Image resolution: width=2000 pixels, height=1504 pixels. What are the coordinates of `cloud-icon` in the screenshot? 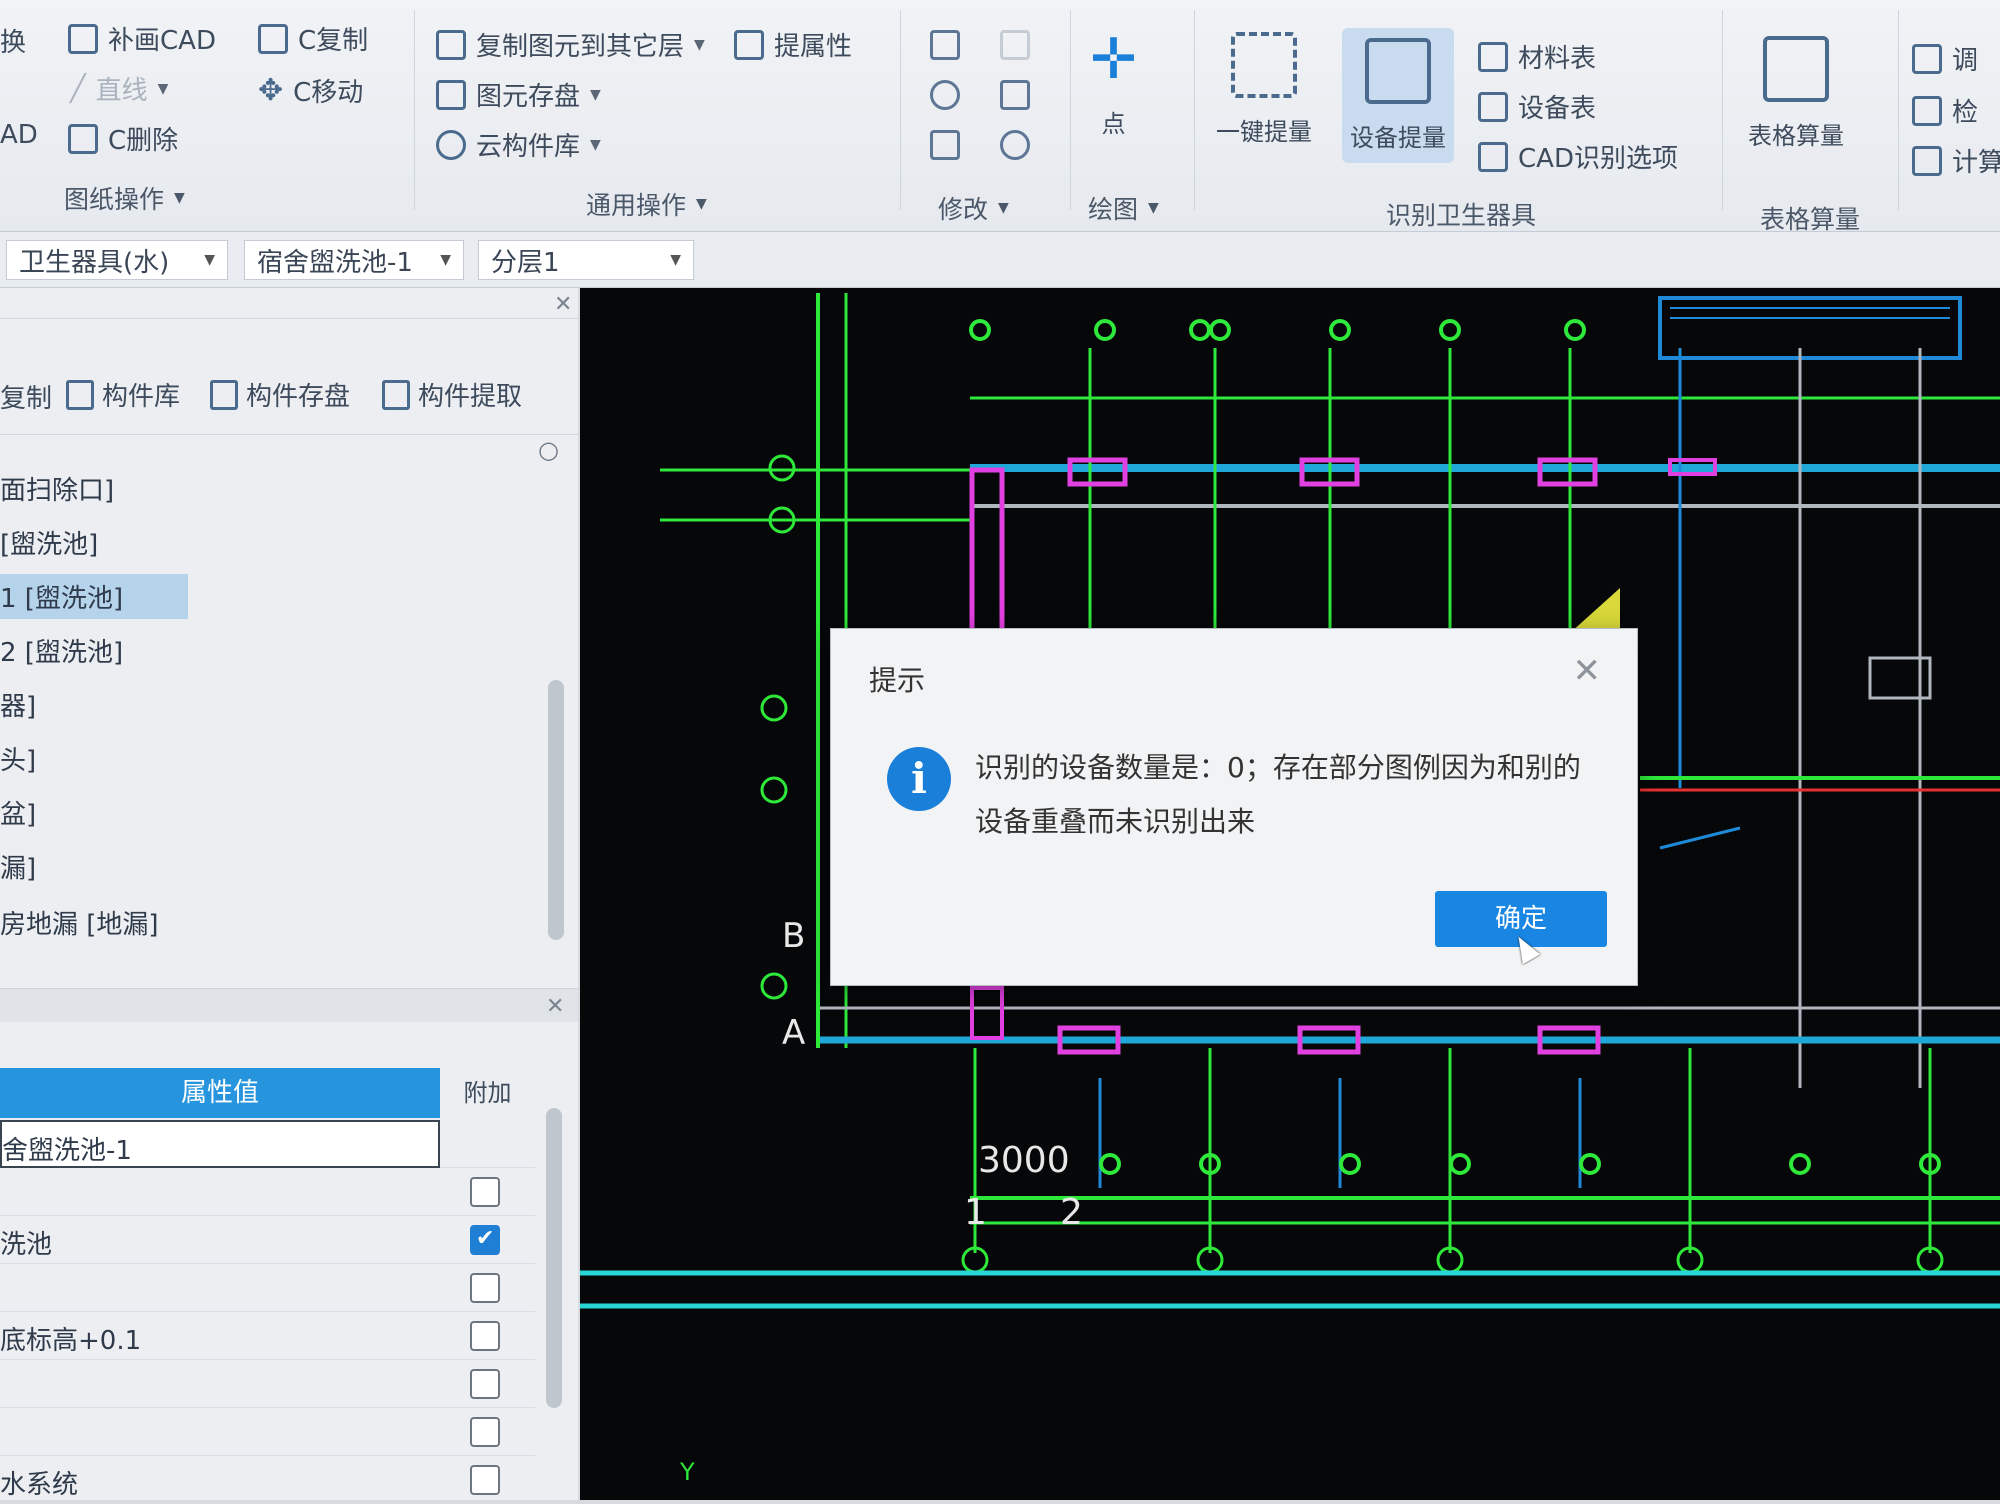 It's located at (451, 144).